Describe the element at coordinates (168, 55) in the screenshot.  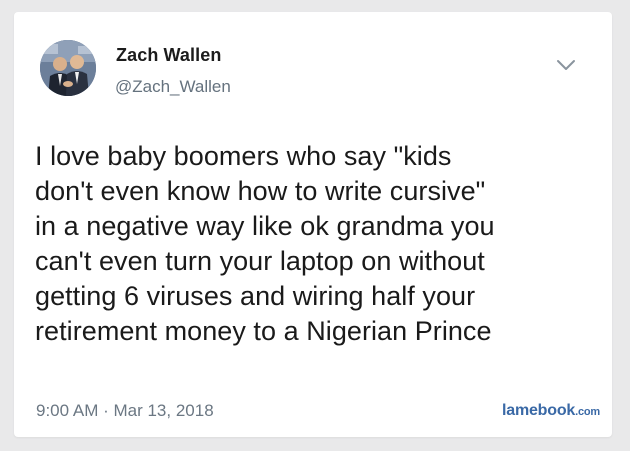
I see `author-name: Zach Wallen` at that location.